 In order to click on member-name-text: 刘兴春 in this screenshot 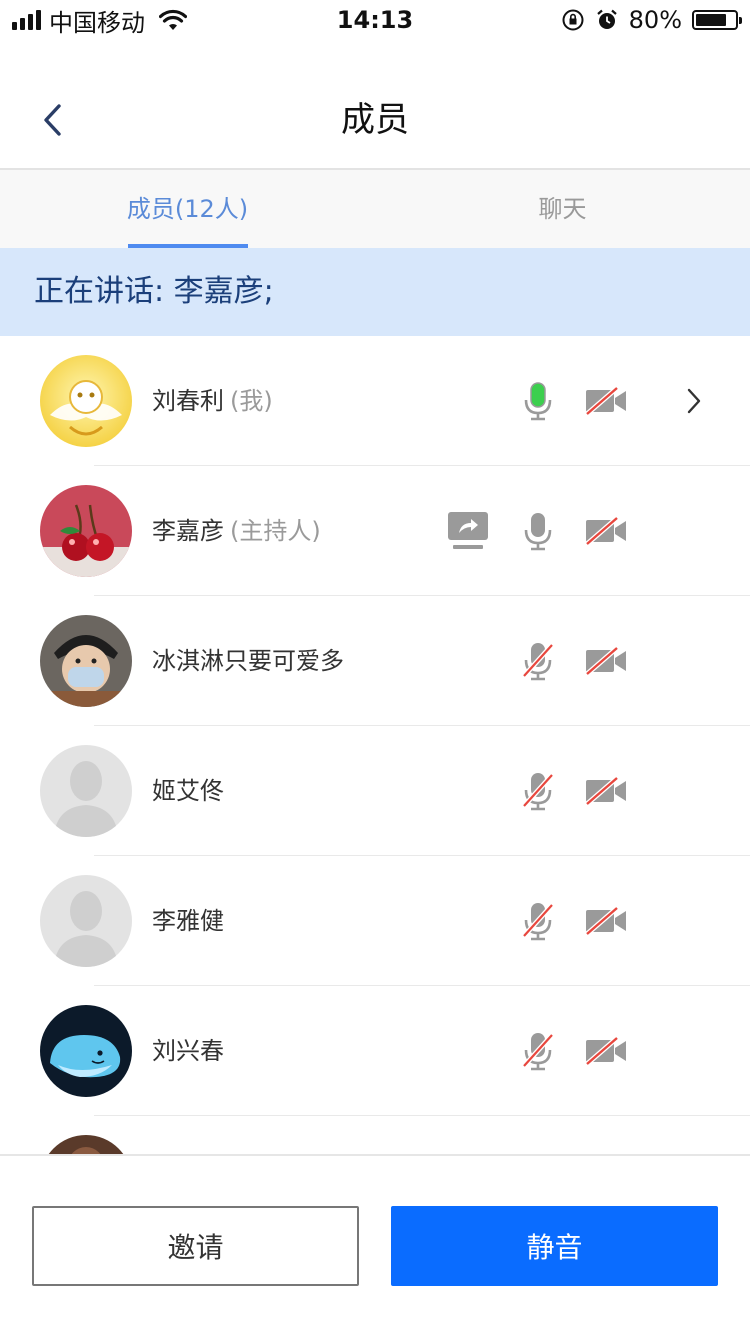, I will do `click(188, 1051)`.